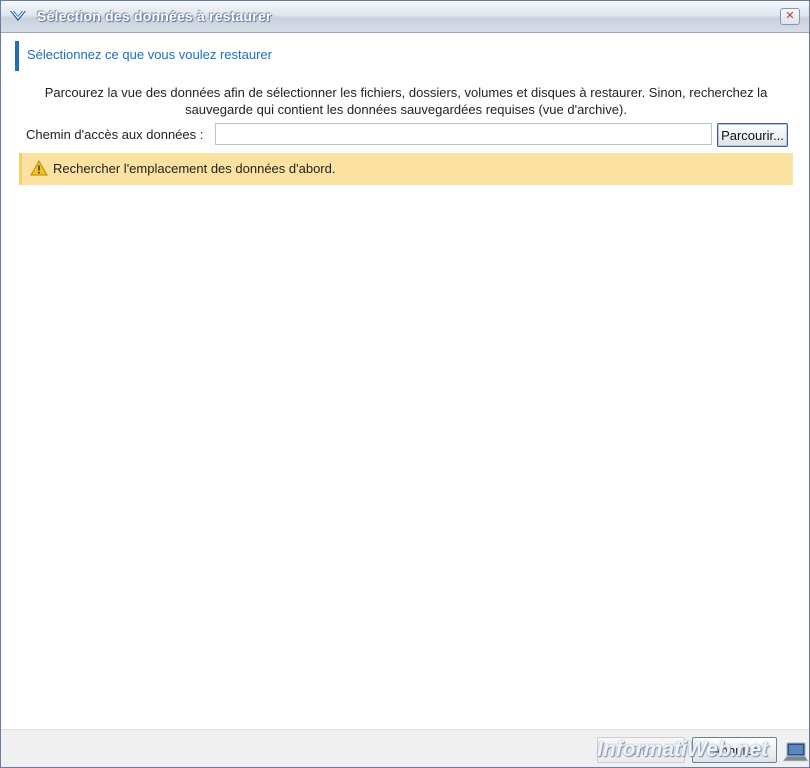  Describe the element at coordinates (39, 168) in the screenshot. I see `warning-icon` at that location.